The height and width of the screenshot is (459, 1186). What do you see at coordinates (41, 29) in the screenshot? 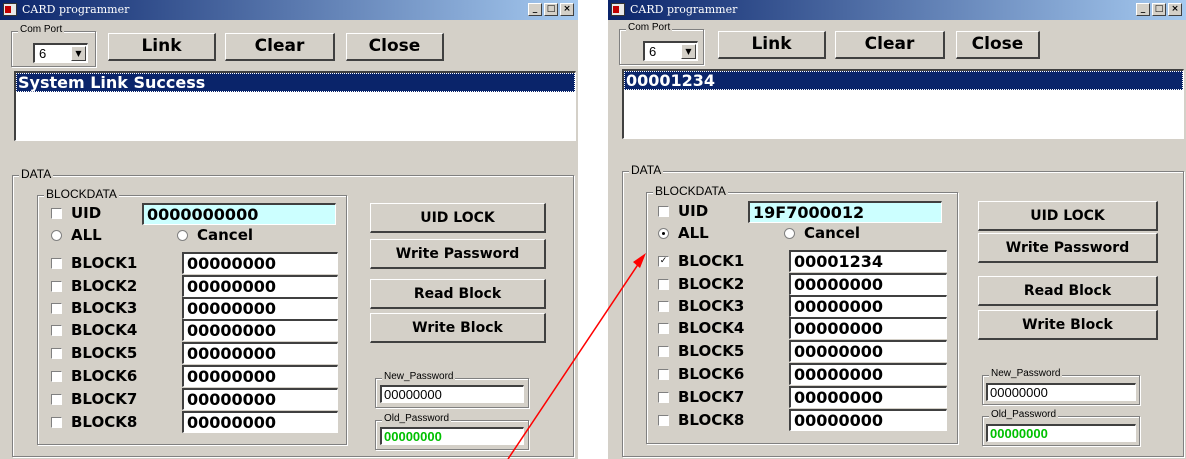
I see `com-port-label: Com Port` at bounding box center [41, 29].